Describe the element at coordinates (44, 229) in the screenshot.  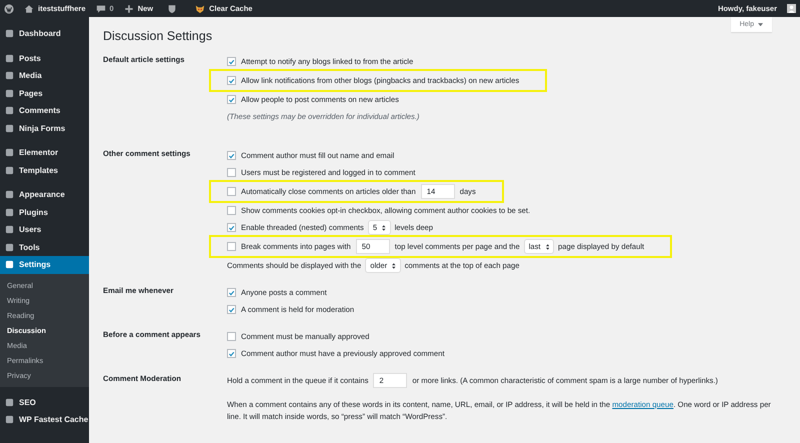
I see `menu-item: Users` at that location.